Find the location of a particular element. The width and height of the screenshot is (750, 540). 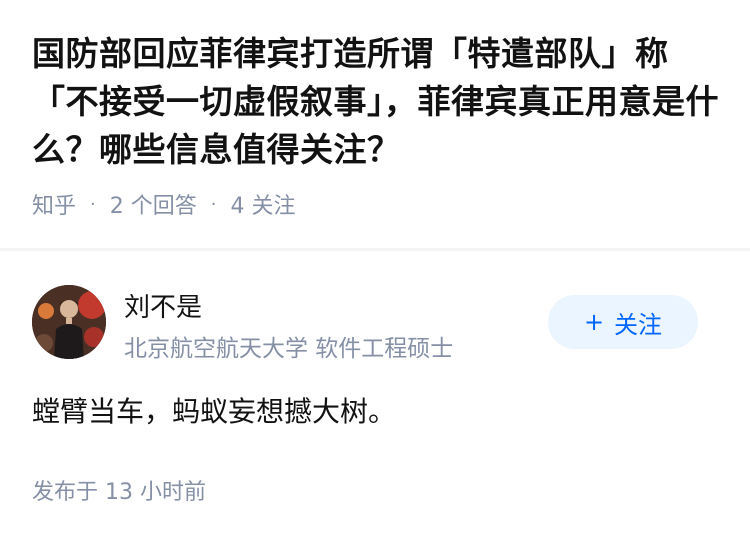

follow-label: 关注 is located at coordinates (638, 324).